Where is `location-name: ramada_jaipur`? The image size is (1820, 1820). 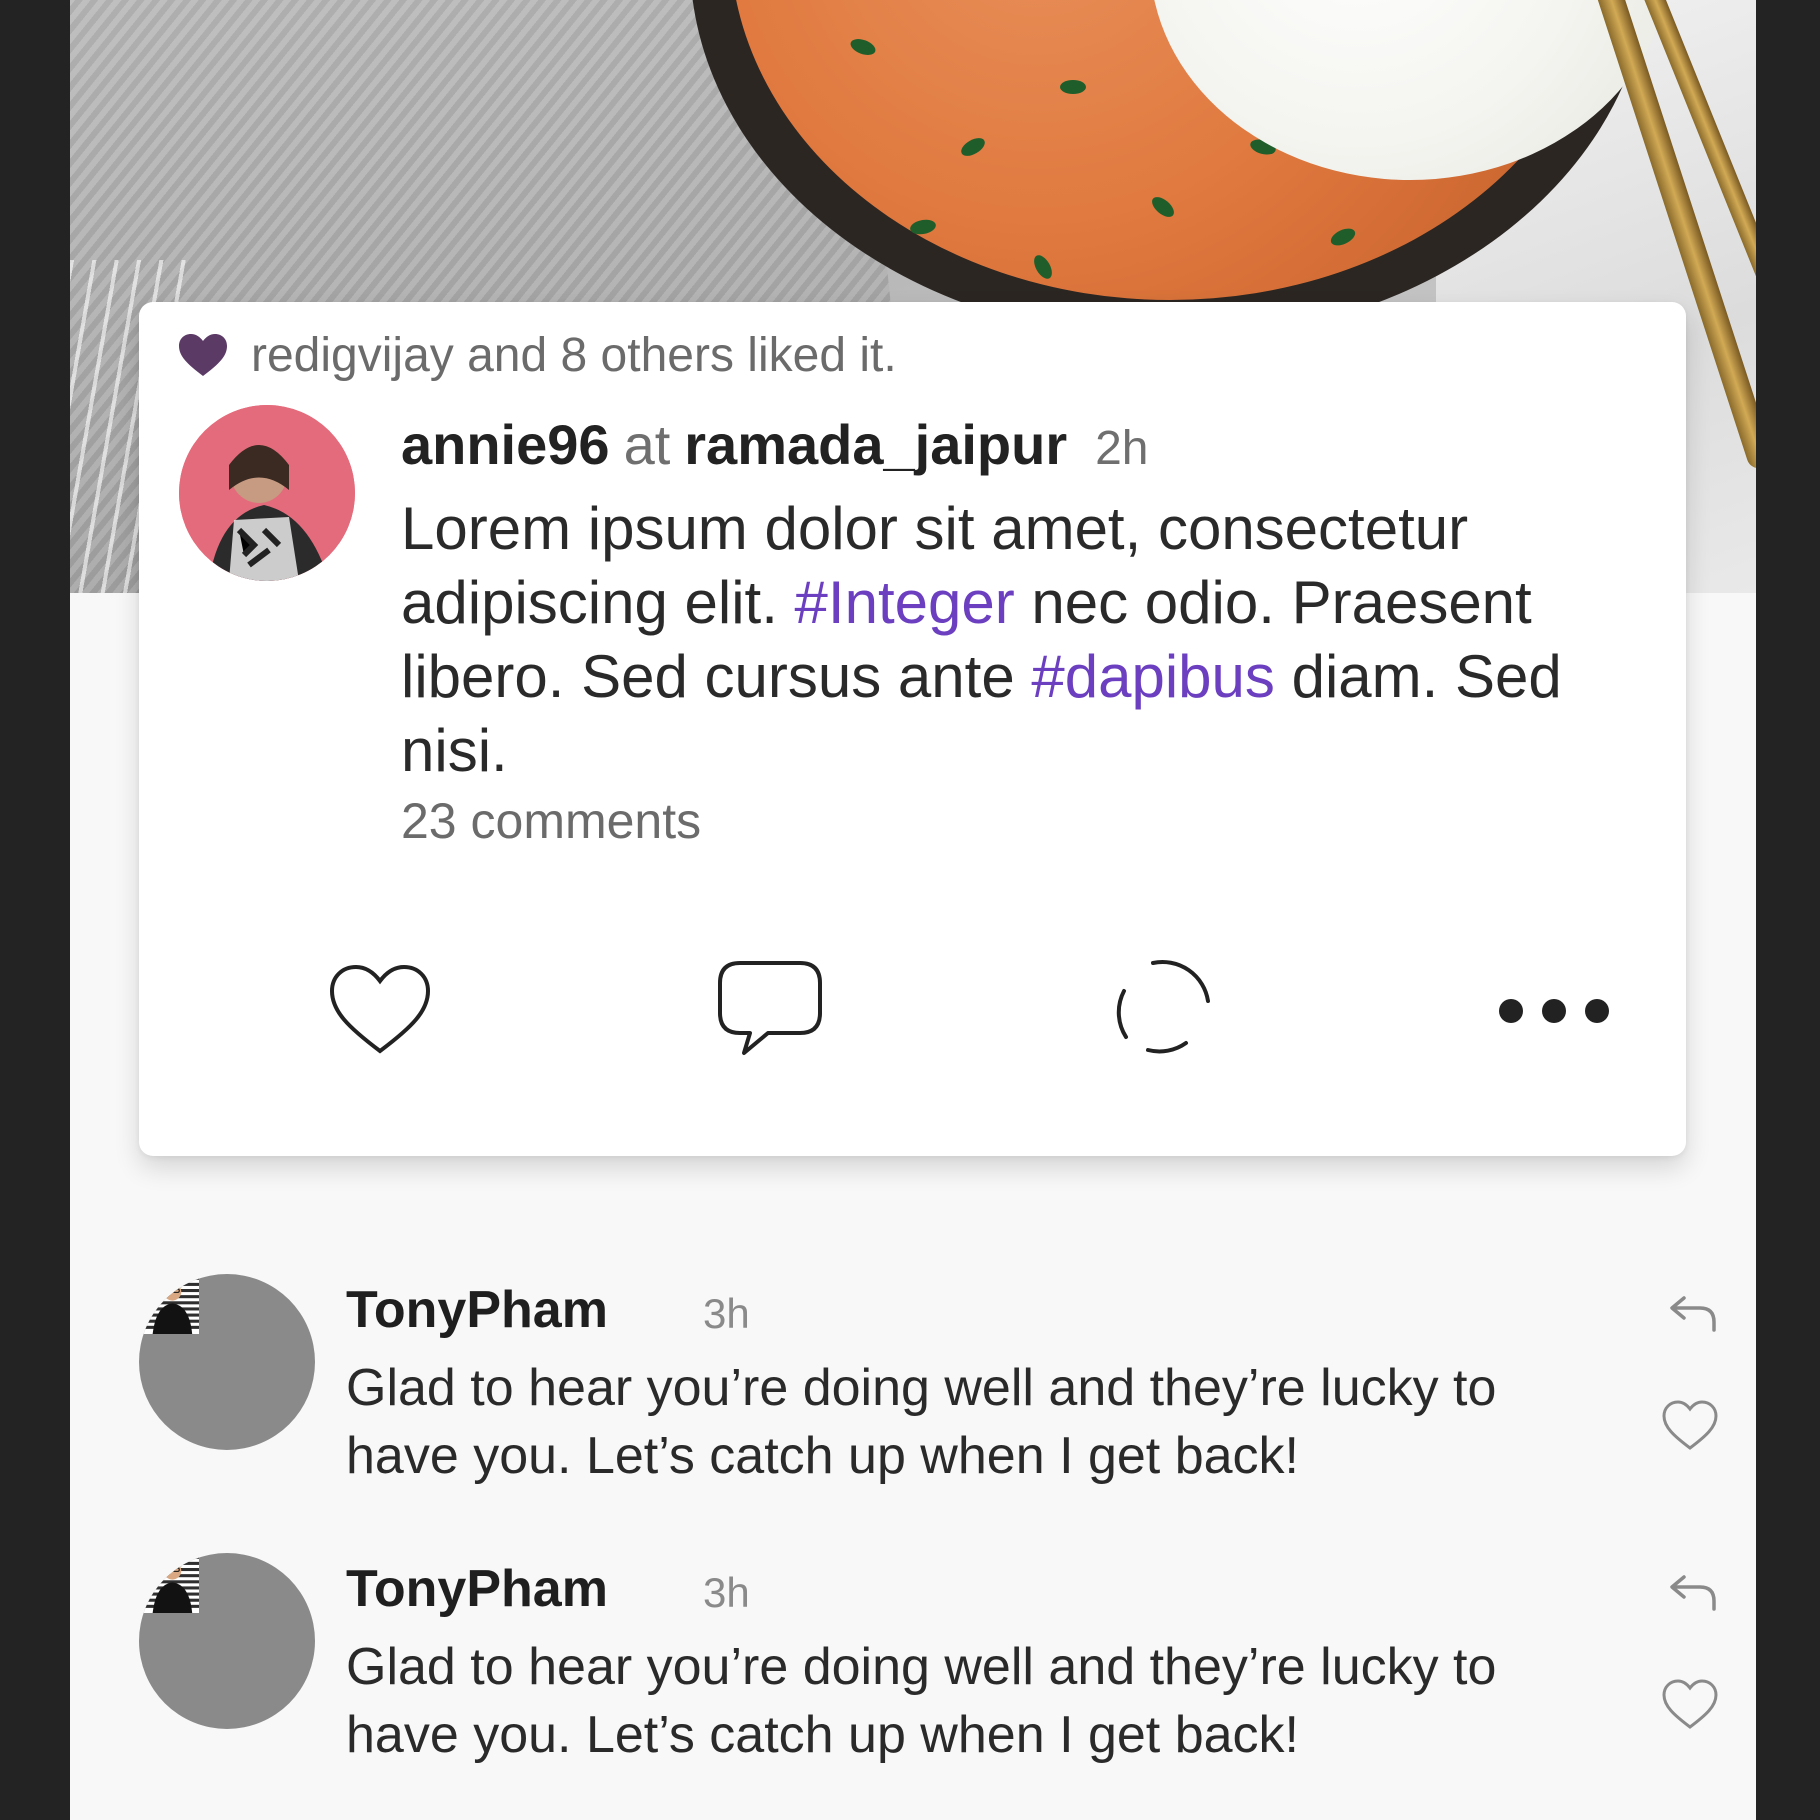
location-name: ramada_jaipur is located at coordinates (875, 444).